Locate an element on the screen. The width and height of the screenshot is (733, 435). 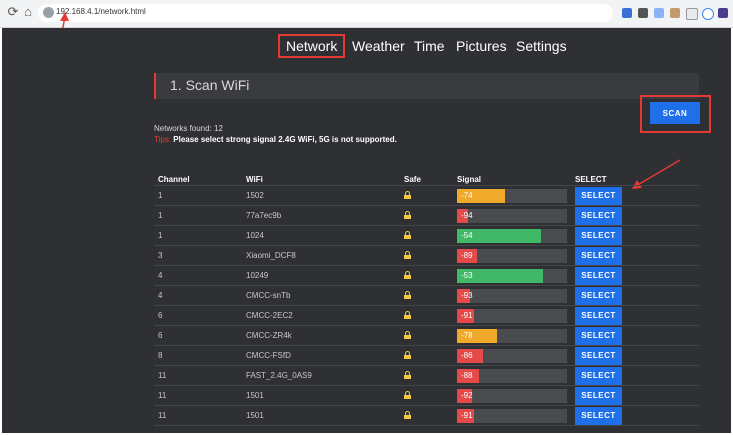
nav-pictures: Pictures is located at coordinates (481, 46).